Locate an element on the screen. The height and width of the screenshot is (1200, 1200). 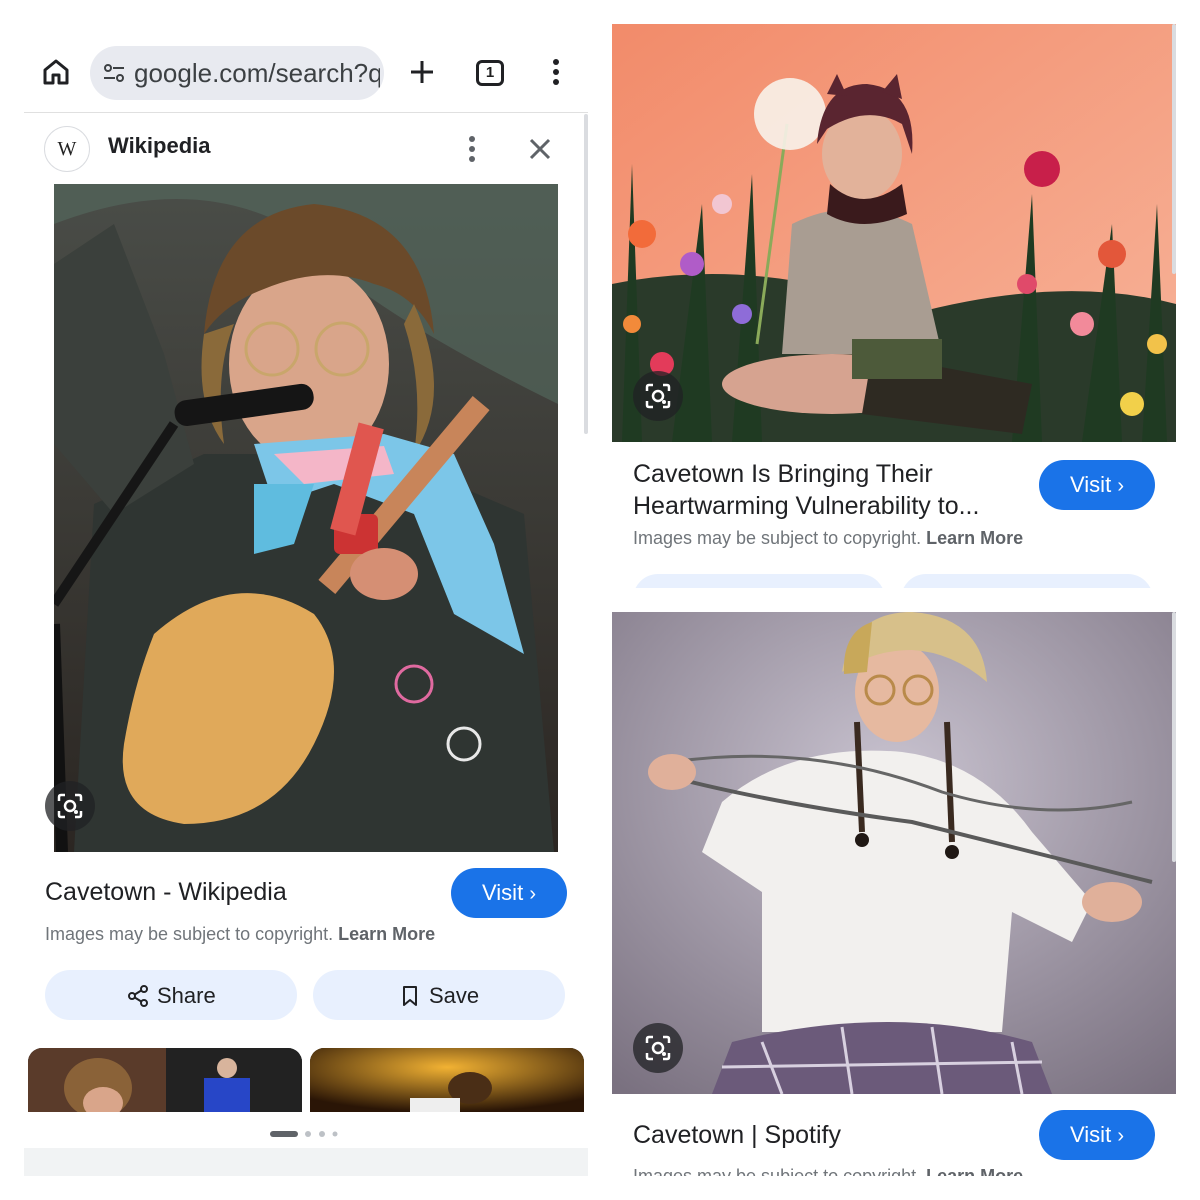
result-title: Cavetown - Wikipedia is located at coordinates (166, 892).